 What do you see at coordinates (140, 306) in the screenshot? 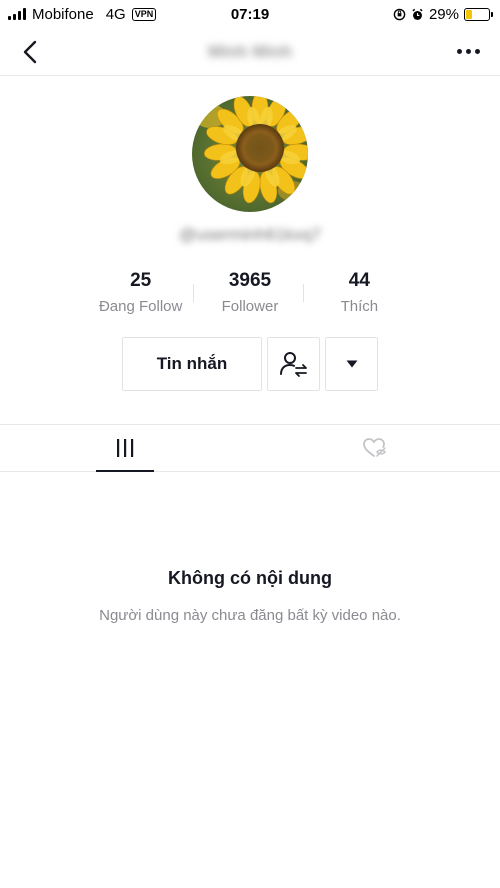
I see `stat-label: Đang Follow` at bounding box center [140, 306].